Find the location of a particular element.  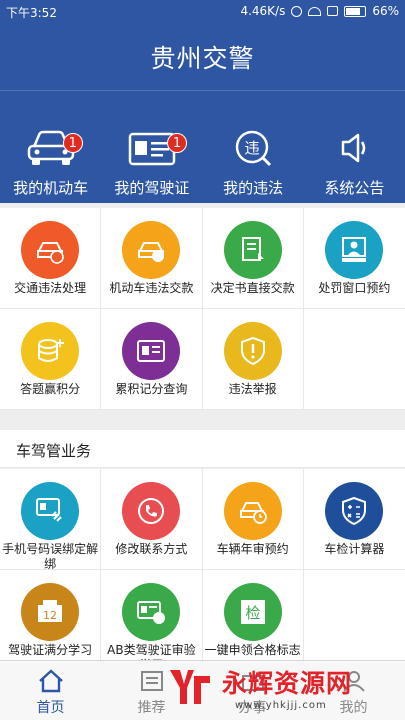

score-board-icon: 12 is located at coordinates (50, 612).